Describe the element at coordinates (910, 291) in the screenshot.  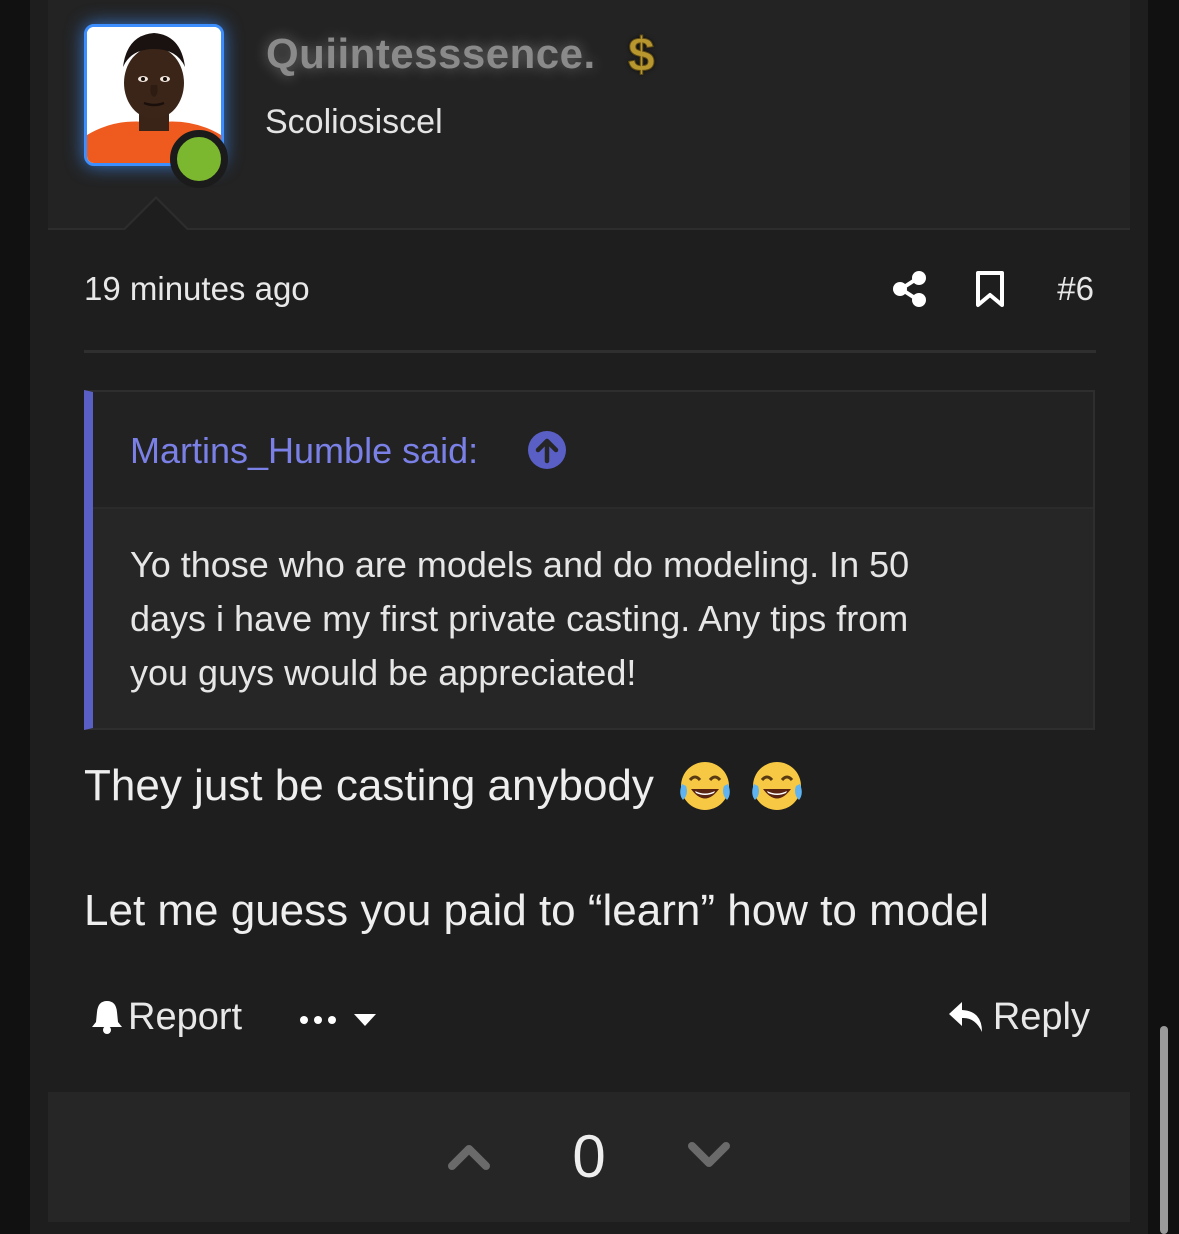
I see `share-icon` at that location.